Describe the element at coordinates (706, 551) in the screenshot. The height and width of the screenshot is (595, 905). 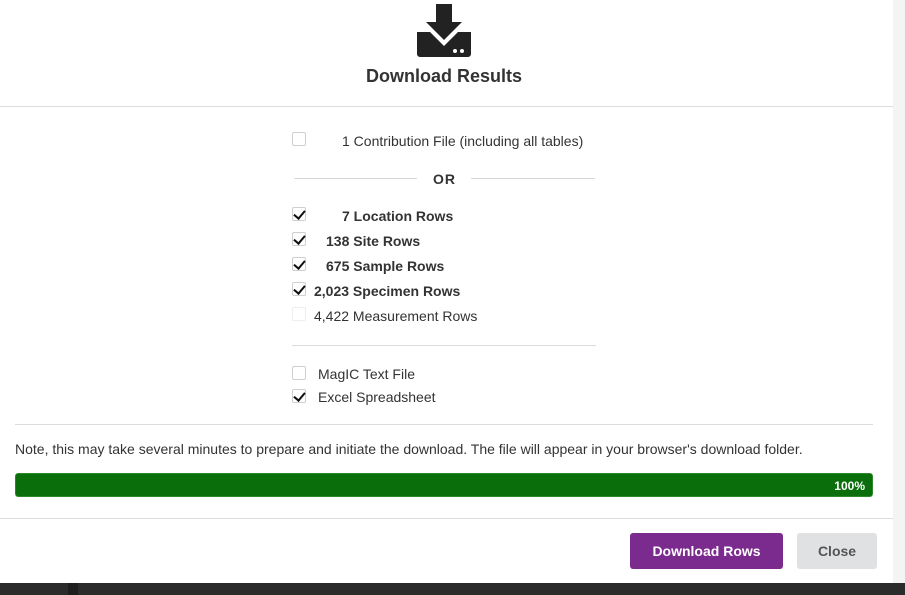
I see `download-rows-button: Download Rows` at that location.